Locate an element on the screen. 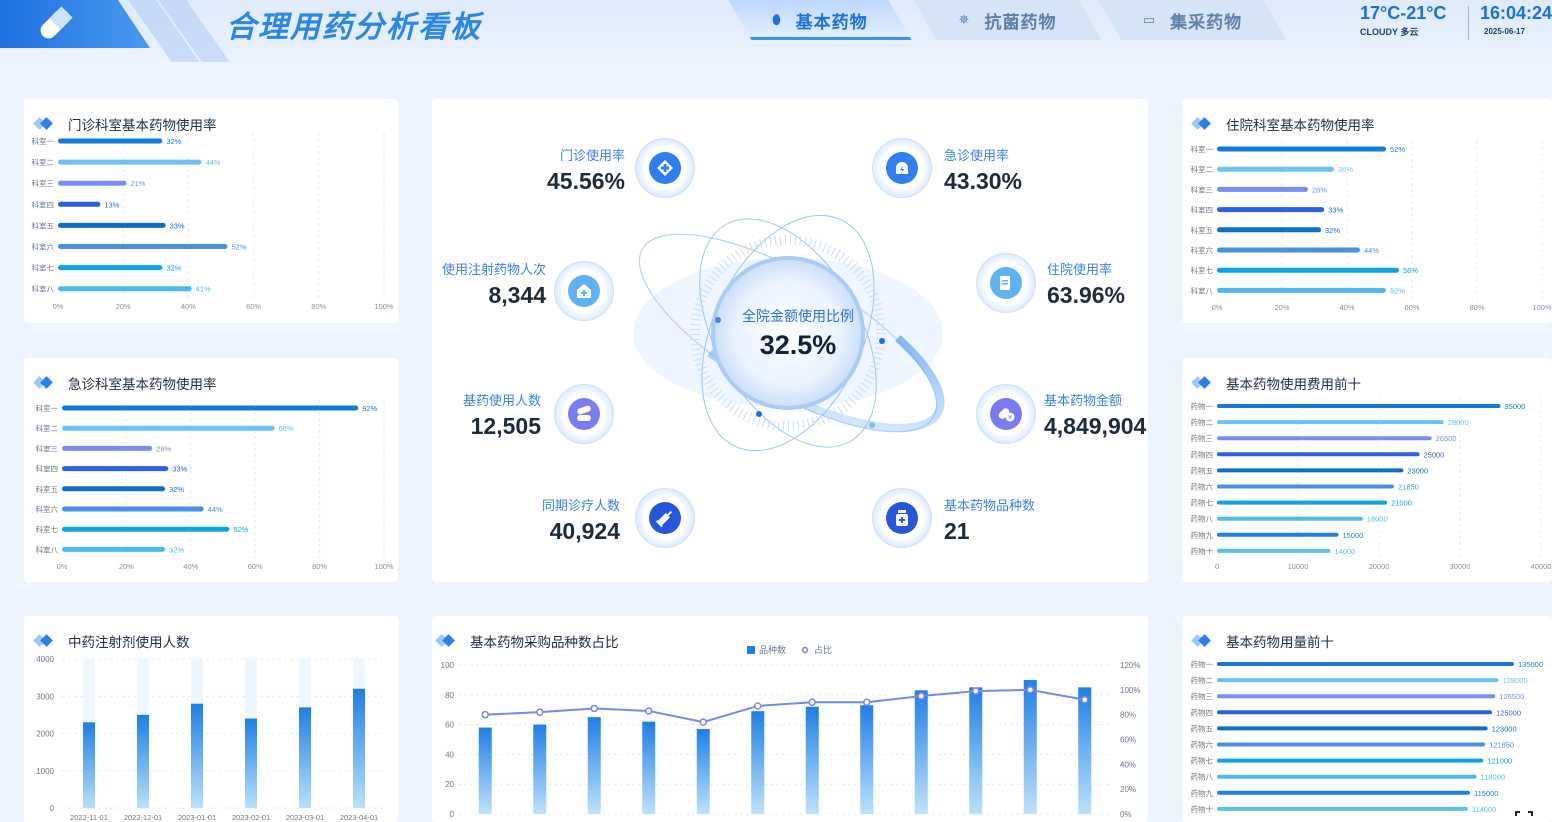 This screenshot has width=1552, height=822. data-label: 41% is located at coordinates (203, 289).